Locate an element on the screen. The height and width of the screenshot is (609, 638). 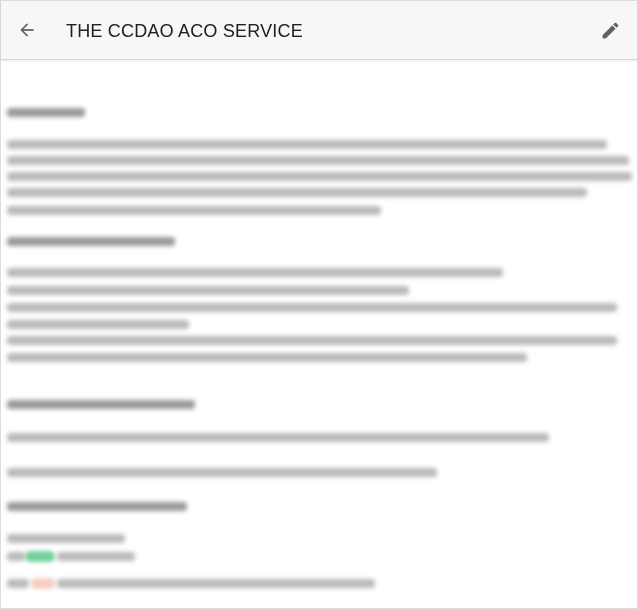
pencil-icon is located at coordinates (610, 30).